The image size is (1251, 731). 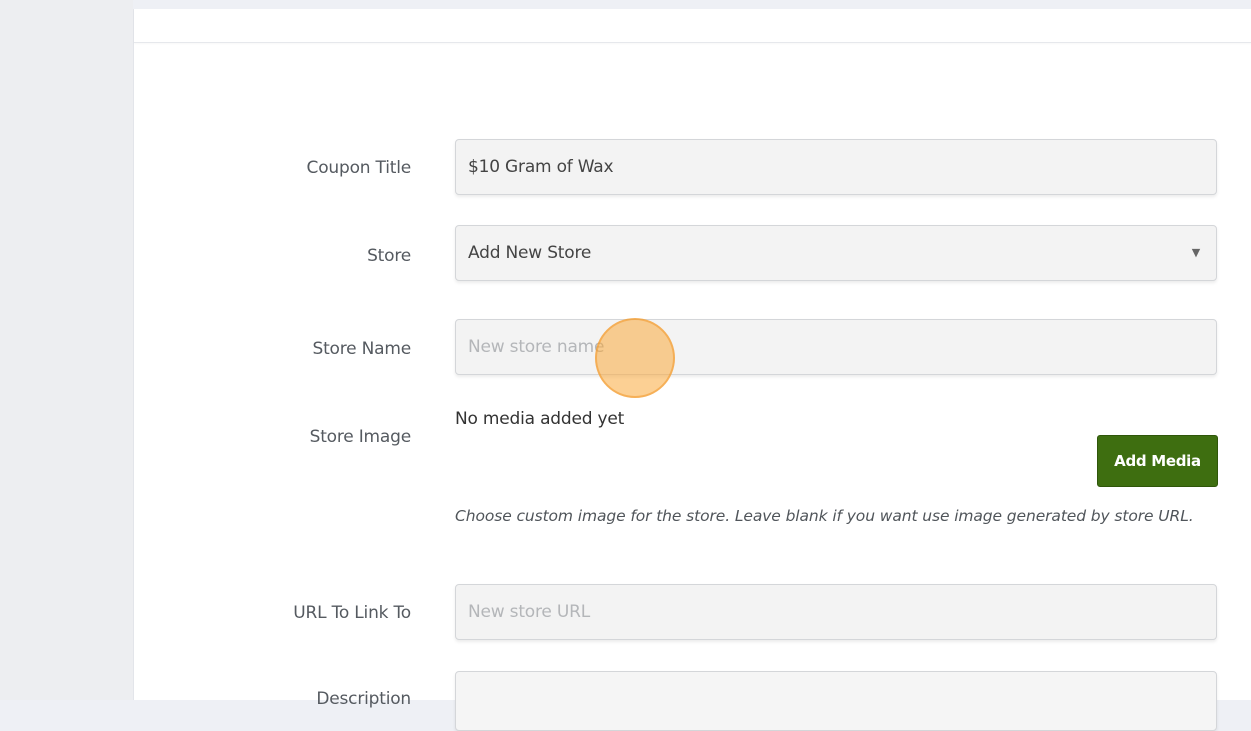 I want to click on store-select-value: Add New Store, so click(x=530, y=253).